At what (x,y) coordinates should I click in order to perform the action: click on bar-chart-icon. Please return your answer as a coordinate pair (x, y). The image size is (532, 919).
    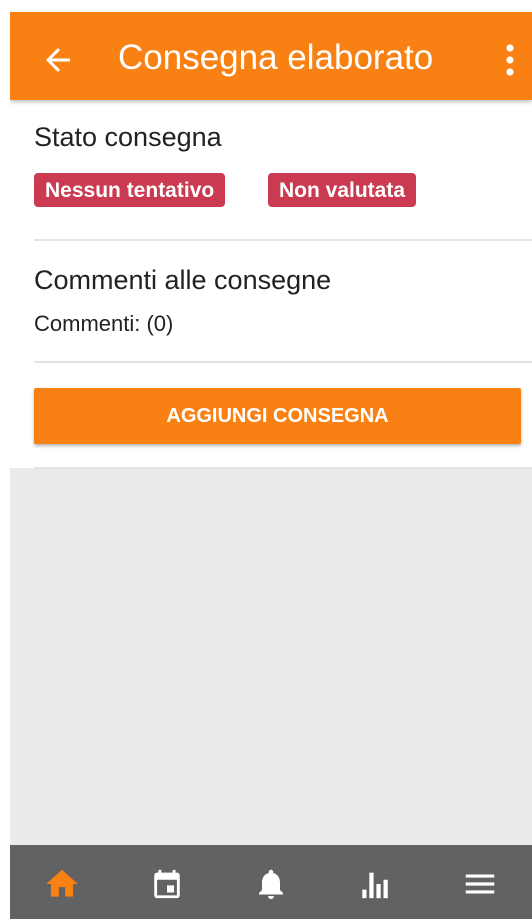
    Looking at the image, I should click on (375, 885).